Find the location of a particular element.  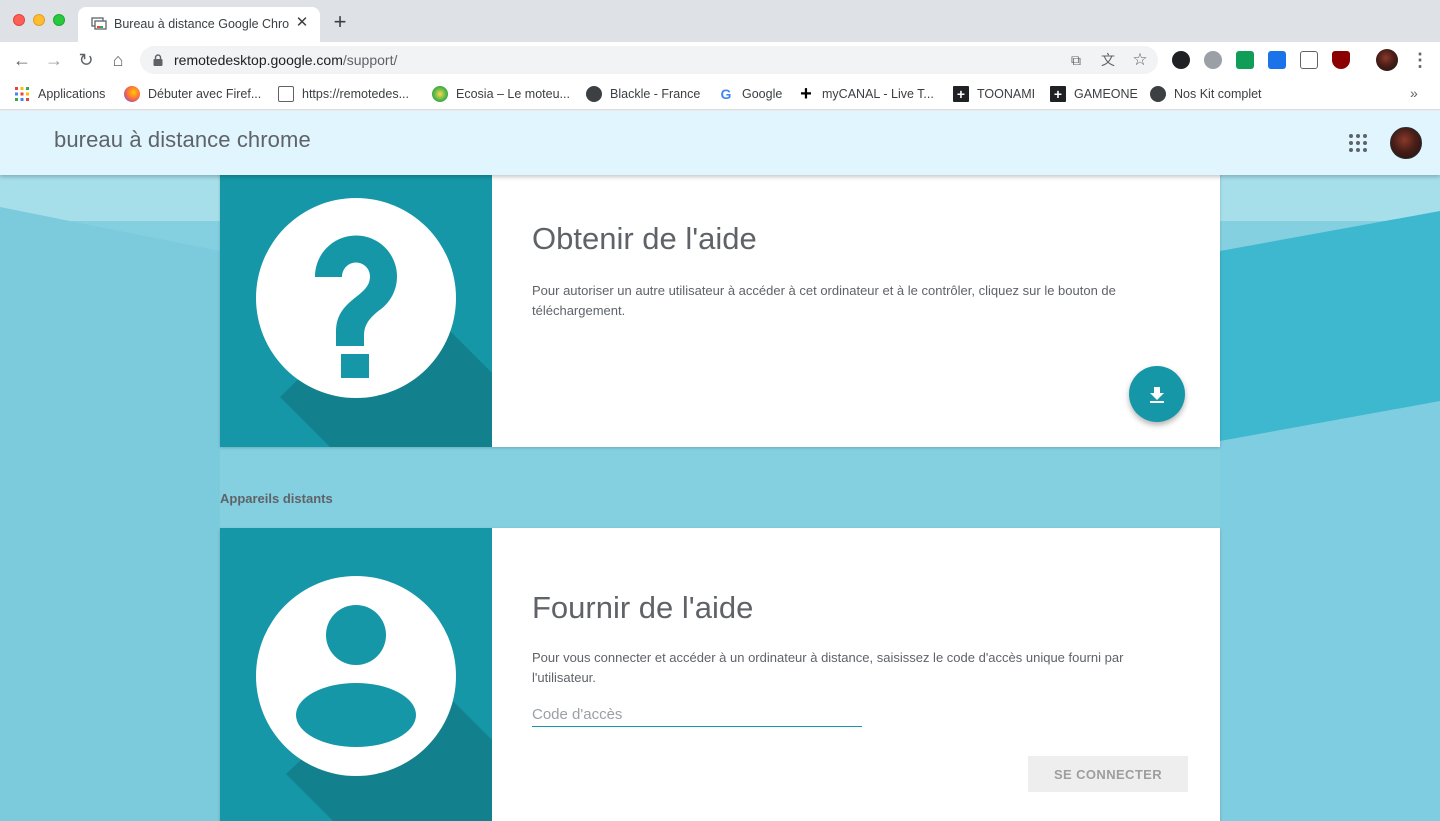

bookmark-label: Nos Kit complet is located at coordinates (1218, 94).